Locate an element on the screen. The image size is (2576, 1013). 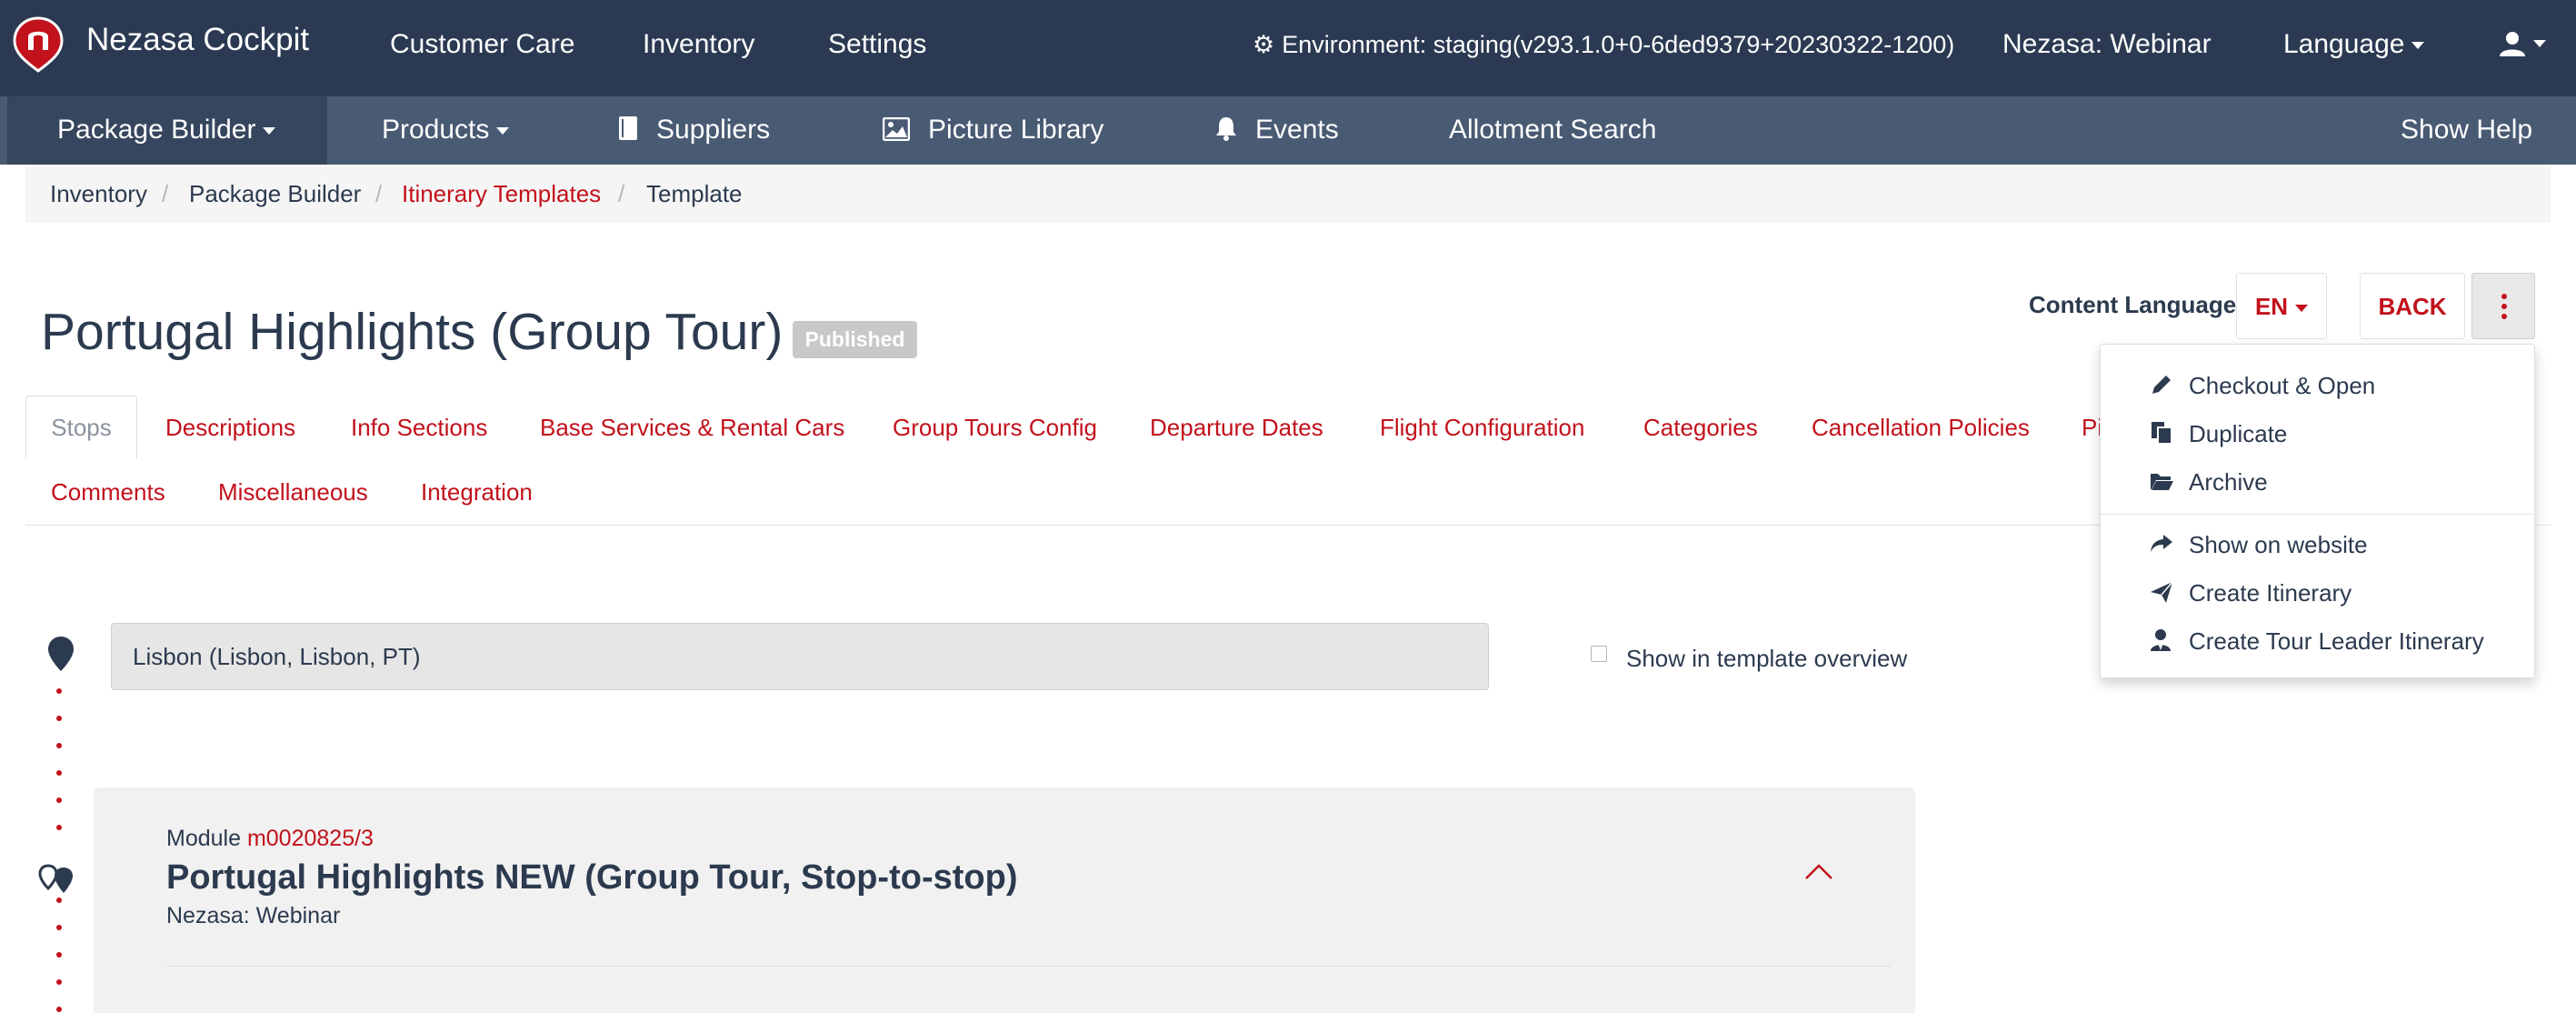
nav-settings: Settings is located at coordinates (877, 45).